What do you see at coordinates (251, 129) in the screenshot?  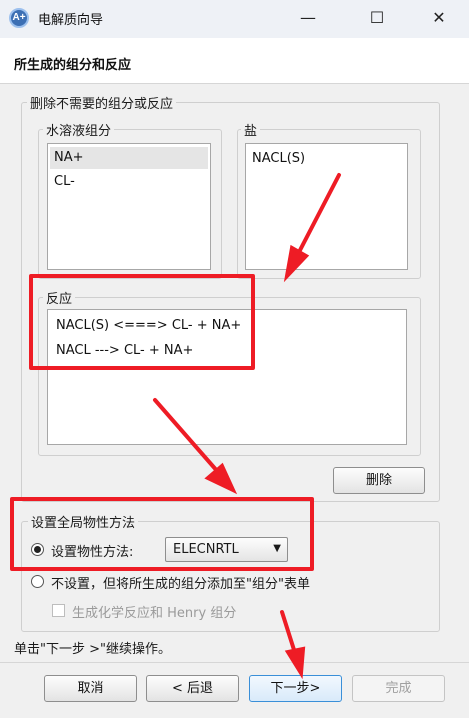 I see `salt-group-label: 盐` at bounding box center [251, 129].